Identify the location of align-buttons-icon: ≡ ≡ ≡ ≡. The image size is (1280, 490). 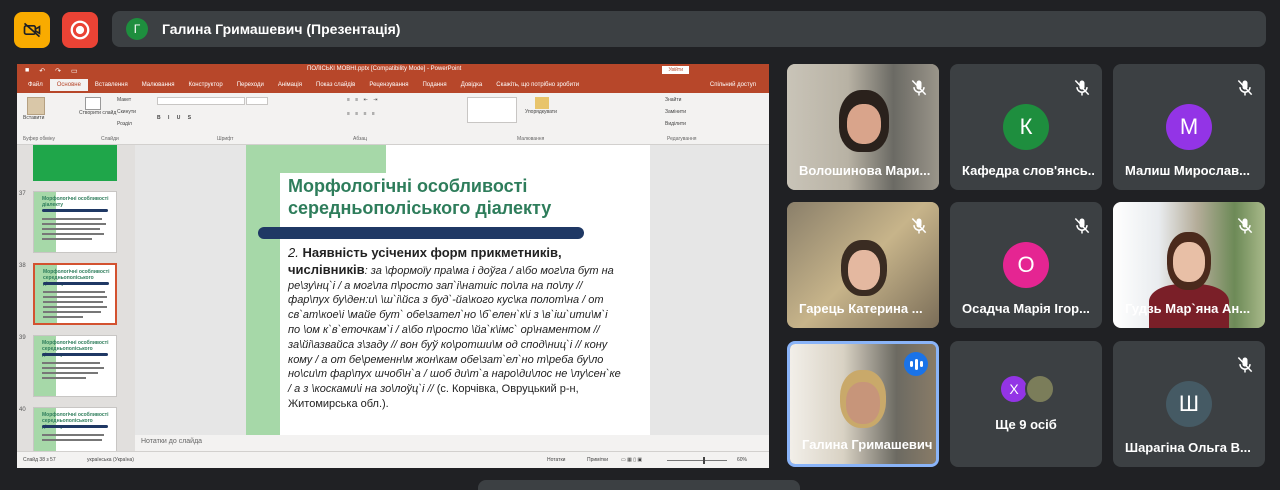
(363, 114).